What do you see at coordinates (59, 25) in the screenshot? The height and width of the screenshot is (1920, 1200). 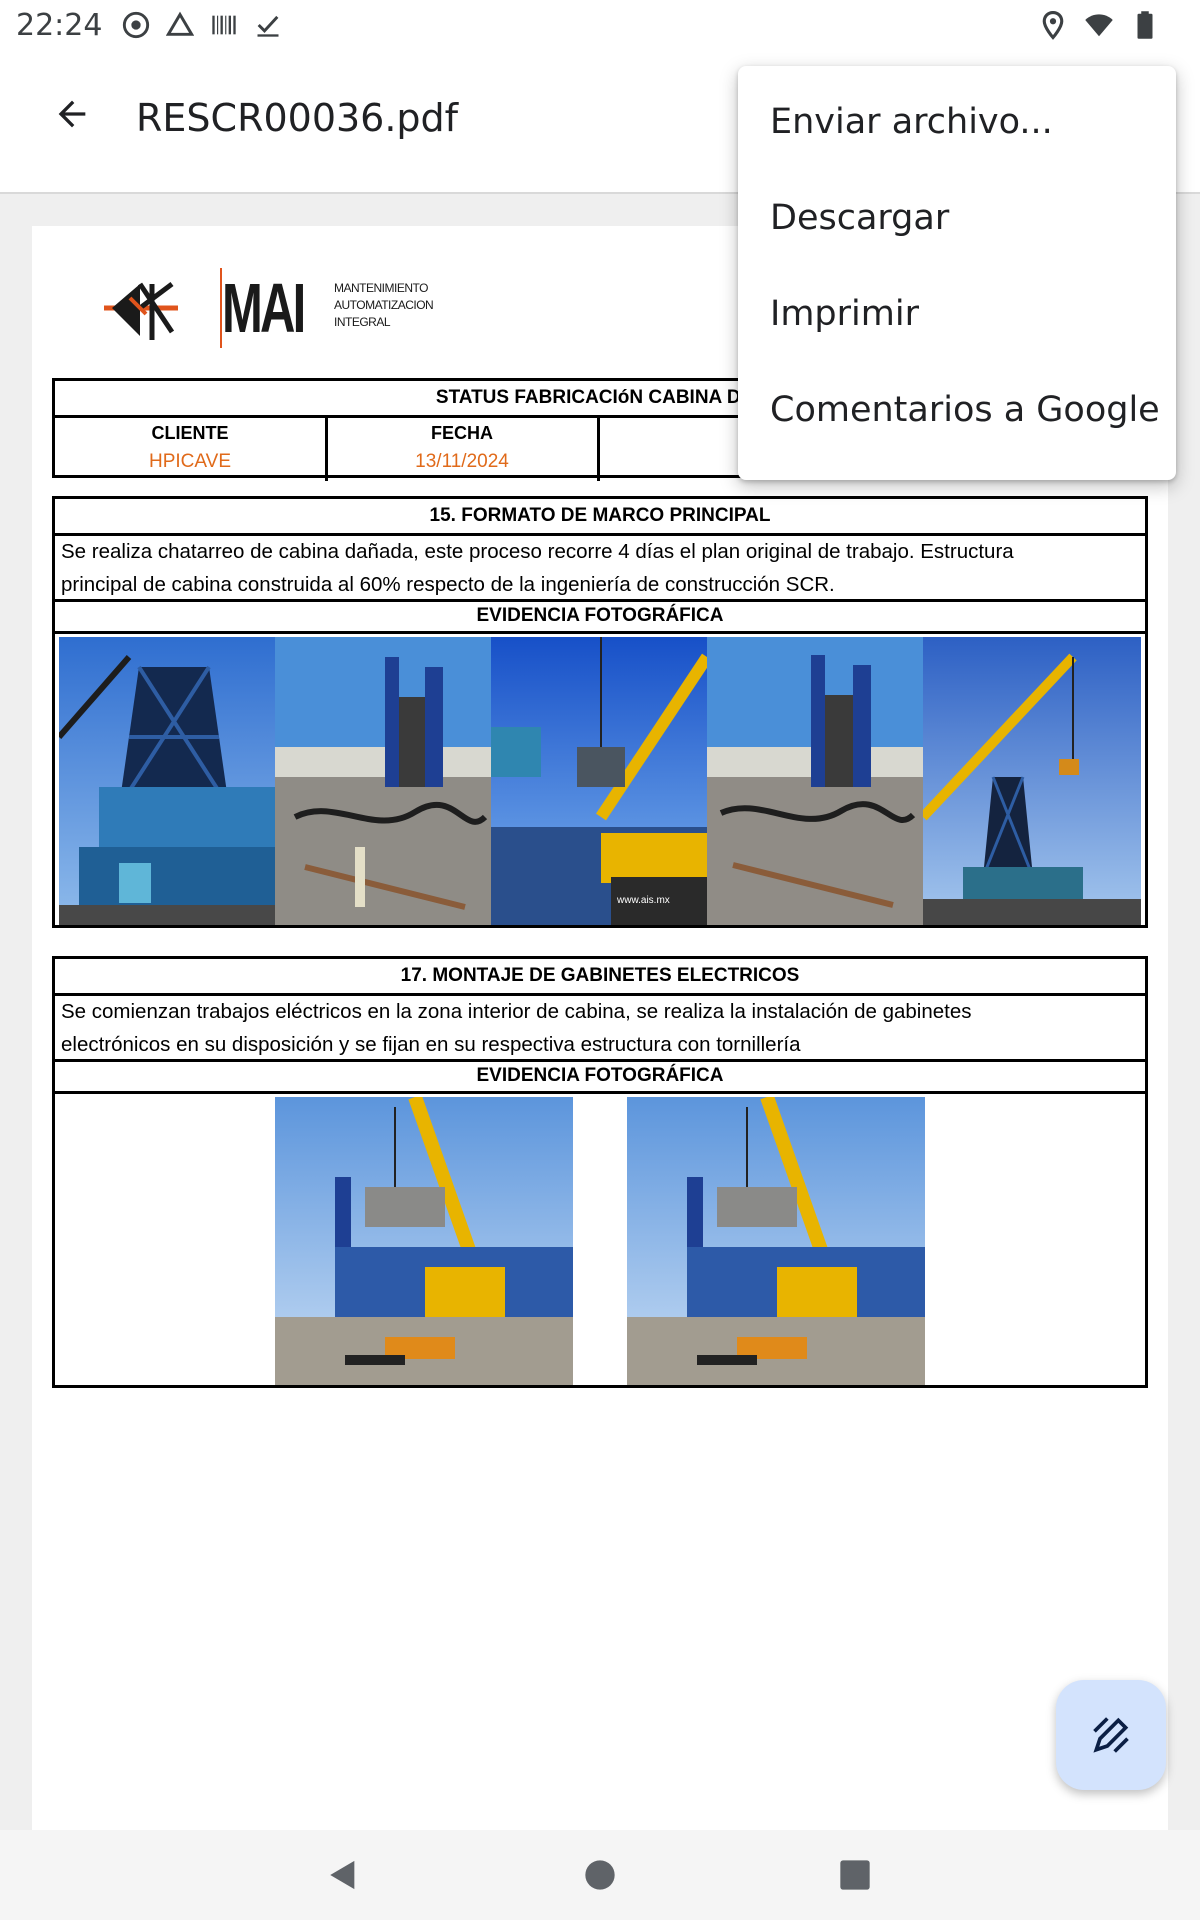 I see `status-time: 22:24` at bounding box center [59, 25].